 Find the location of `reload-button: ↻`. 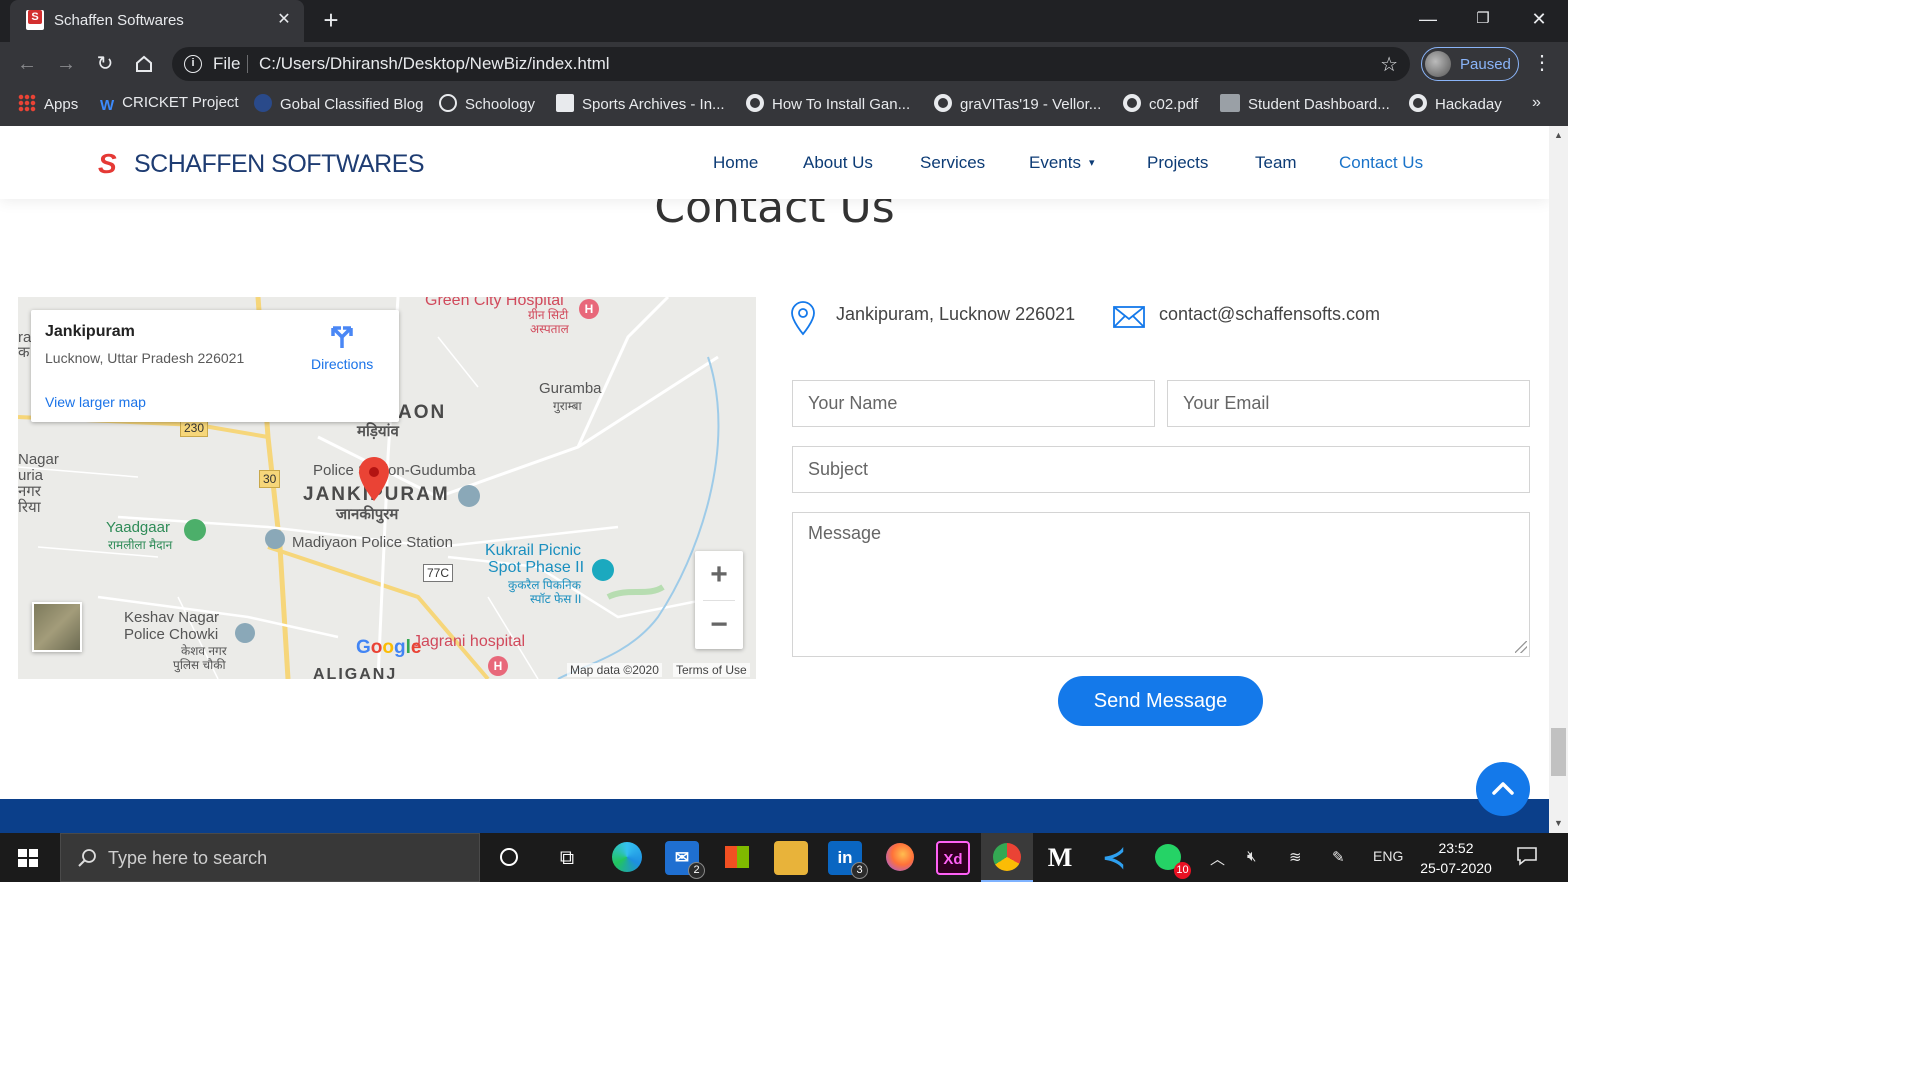

reload-button: ↻ is located at coordinates (105, 64).